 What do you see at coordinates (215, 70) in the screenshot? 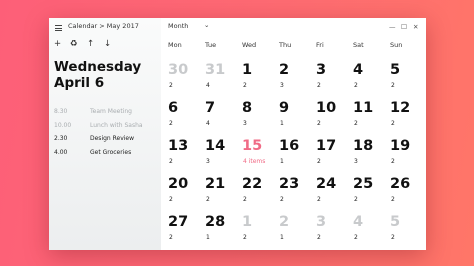
I see `day-number: 31` at bounding box center [215, 70].